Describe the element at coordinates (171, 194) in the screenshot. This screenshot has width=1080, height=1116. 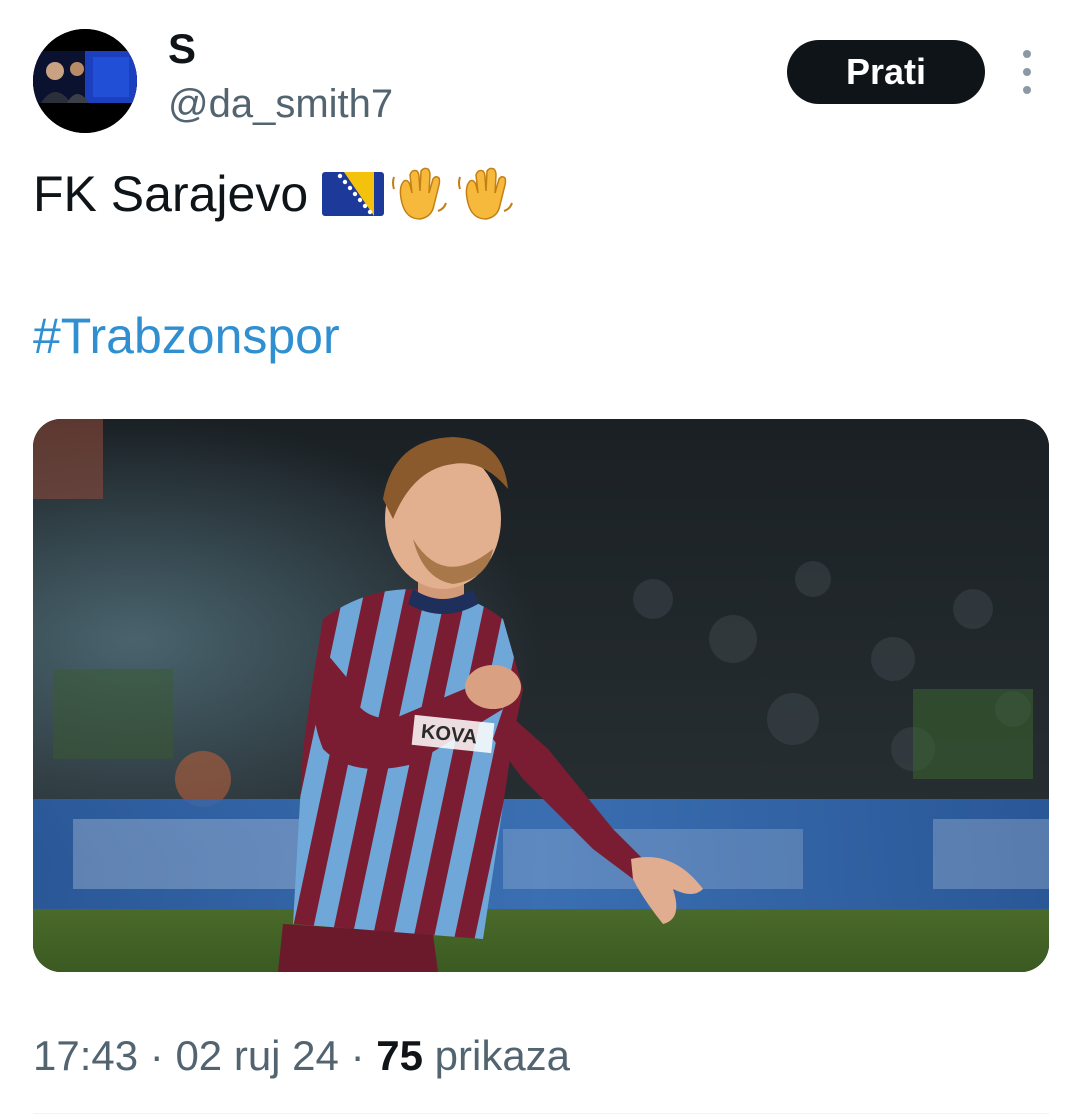
I see `tweet-text-content: FK Sarajevo` at that location.